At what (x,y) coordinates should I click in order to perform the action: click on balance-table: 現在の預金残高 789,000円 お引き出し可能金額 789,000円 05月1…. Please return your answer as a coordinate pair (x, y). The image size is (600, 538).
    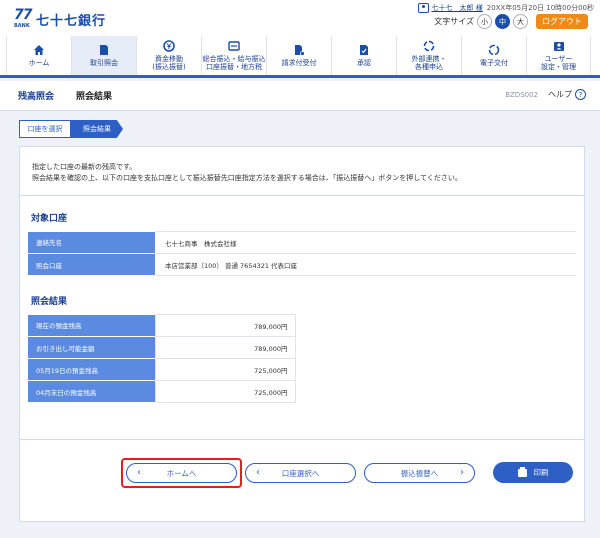
    Looking at the image, I should click on (162, 358).